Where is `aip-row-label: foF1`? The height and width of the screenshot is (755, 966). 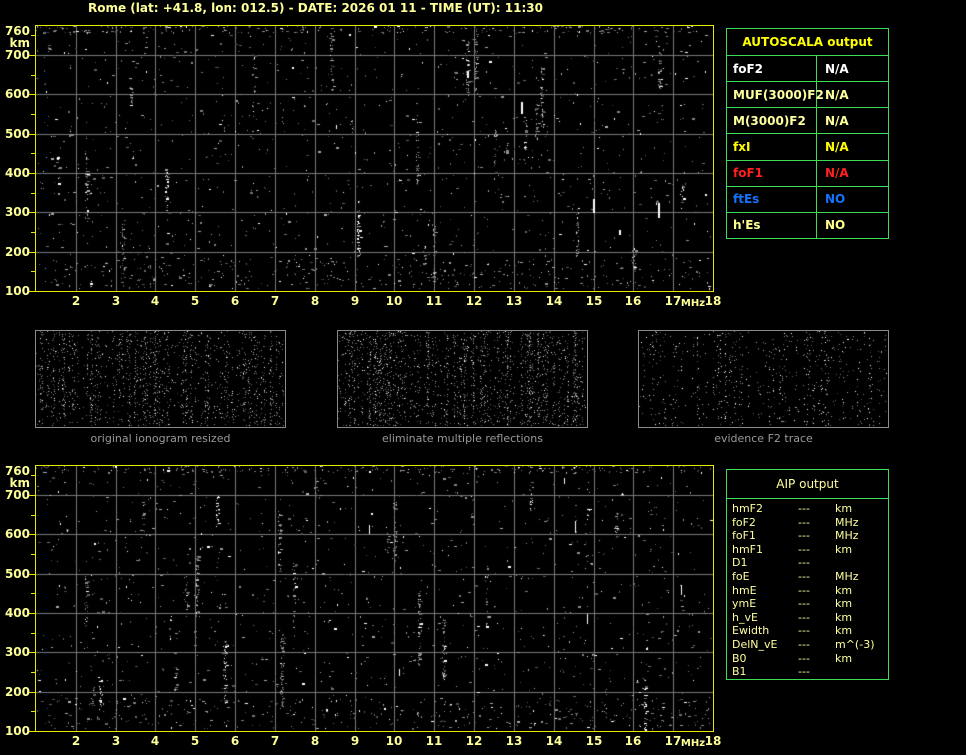 aip-row-label: foF1 is located at coordinates (744, 536).